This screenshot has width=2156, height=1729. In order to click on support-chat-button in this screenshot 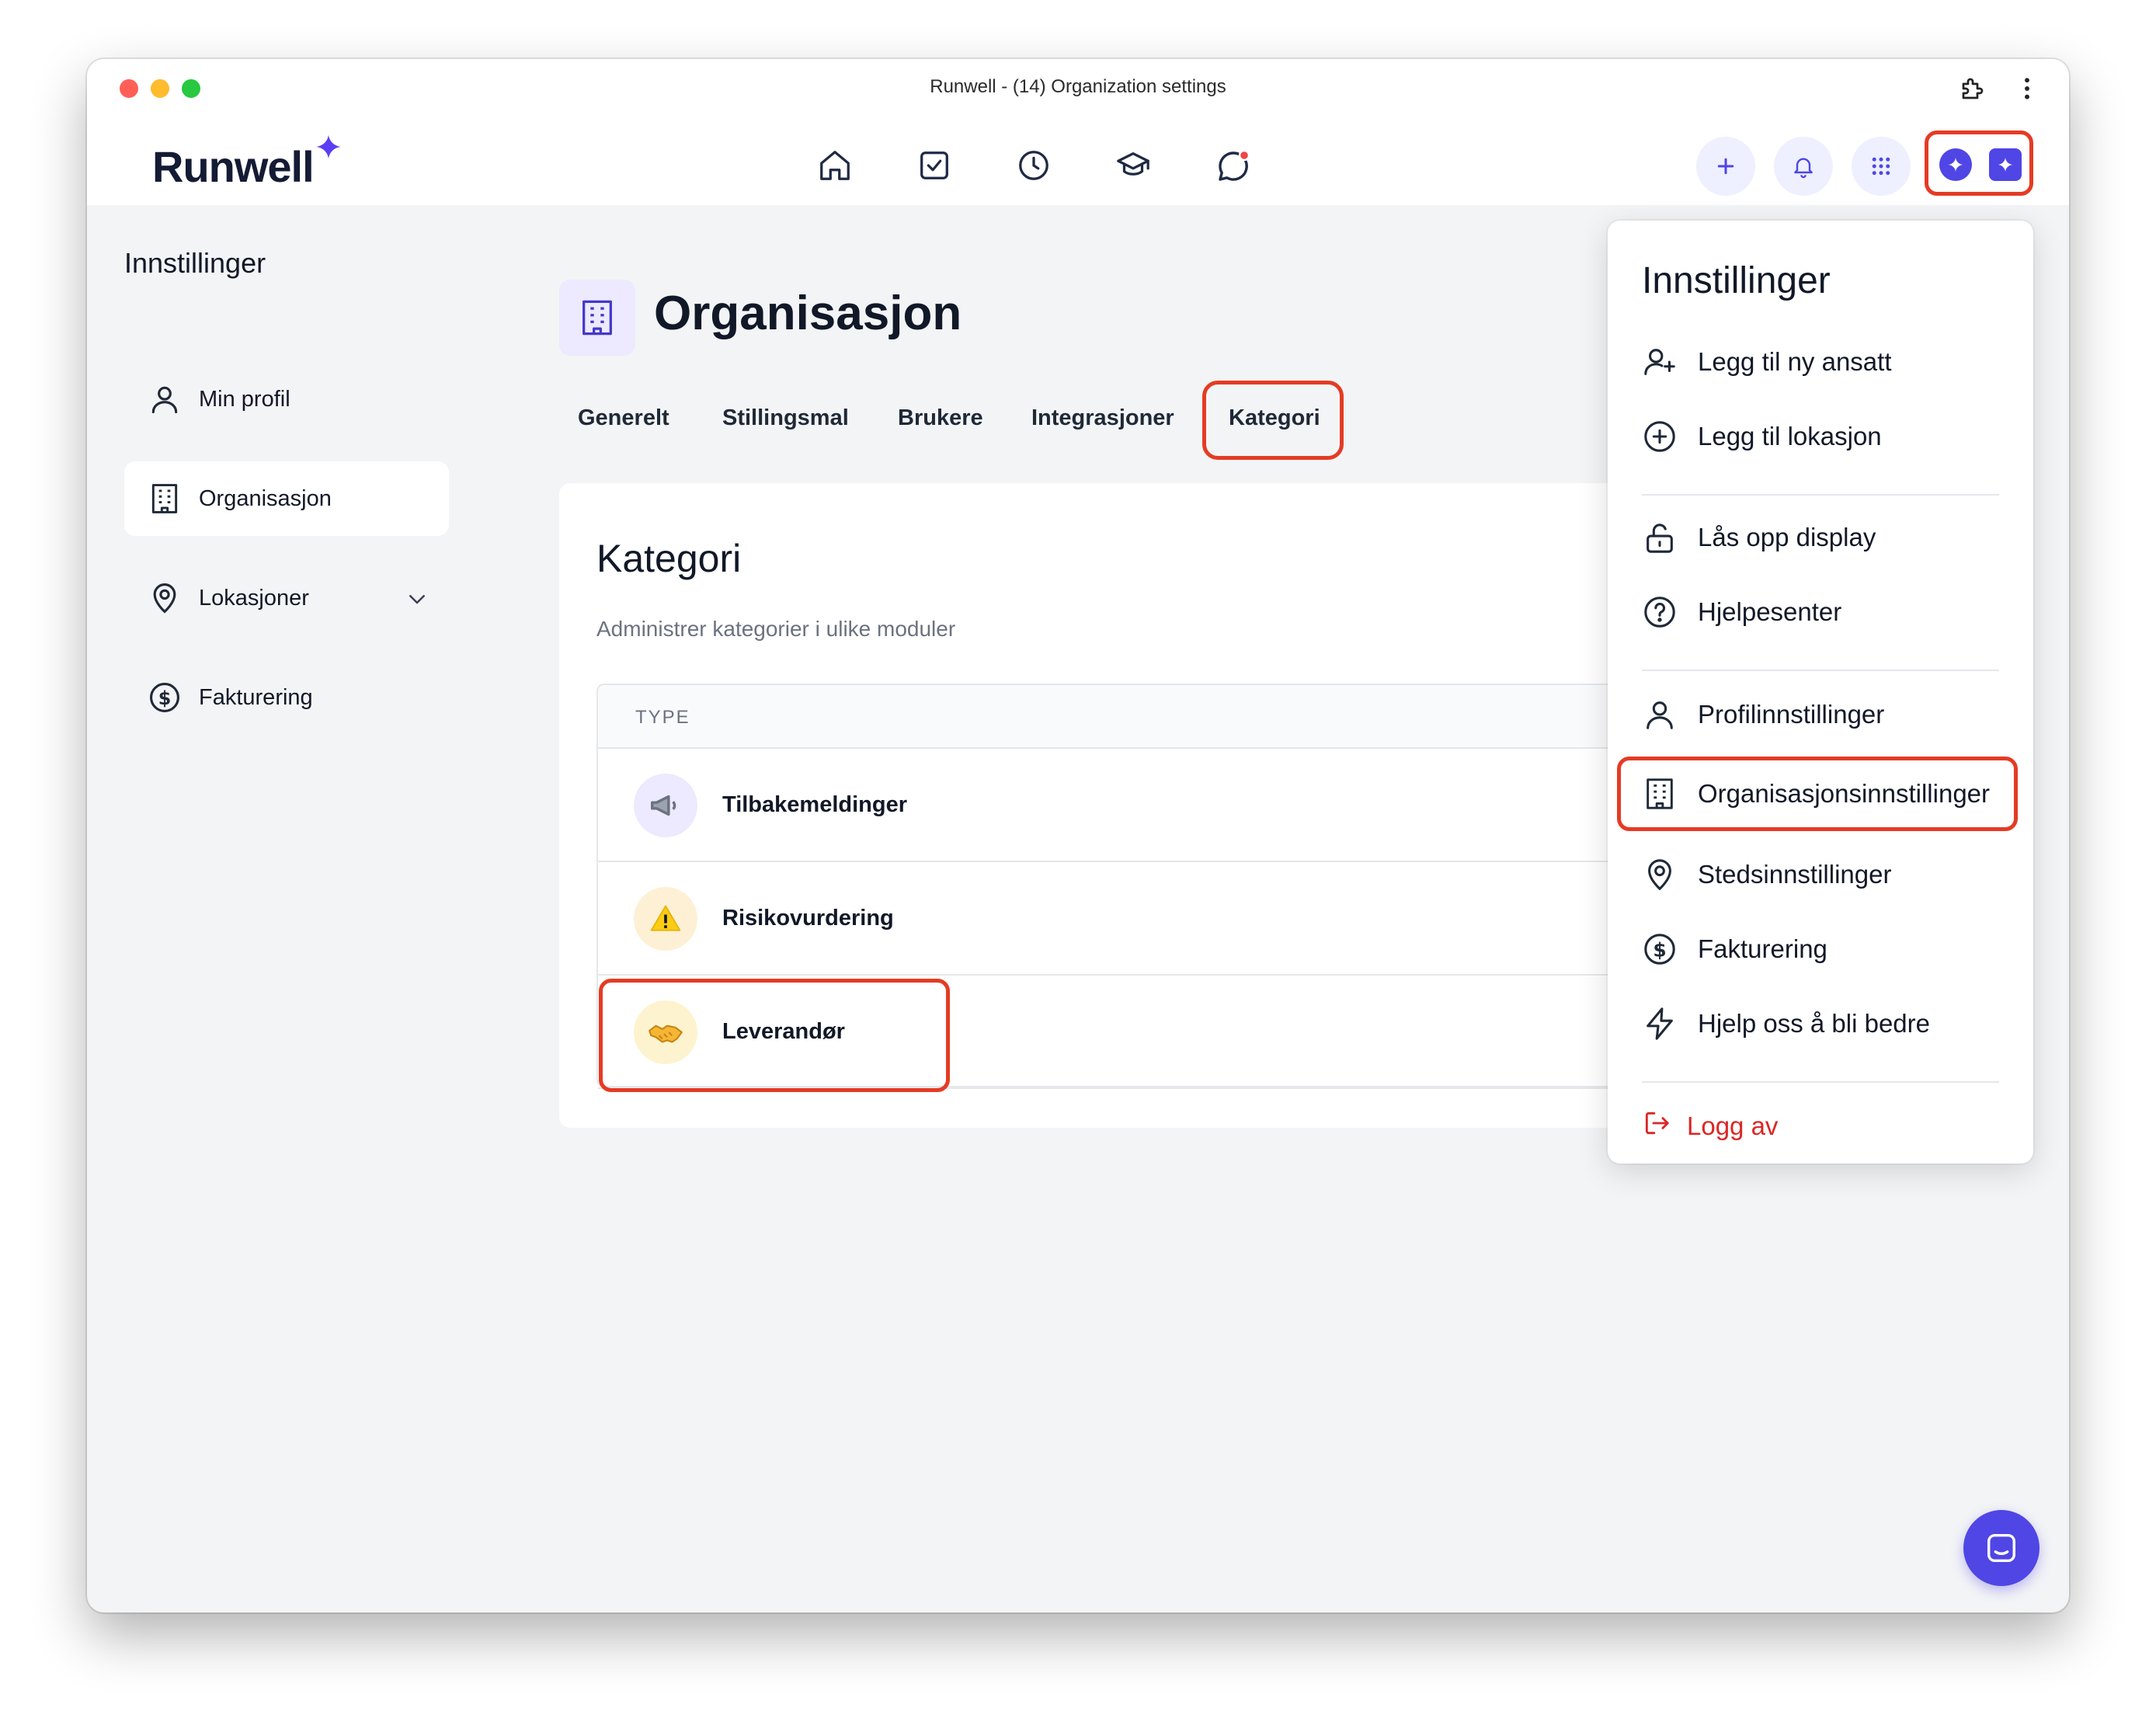, I will do `click(2001, 1548)`.